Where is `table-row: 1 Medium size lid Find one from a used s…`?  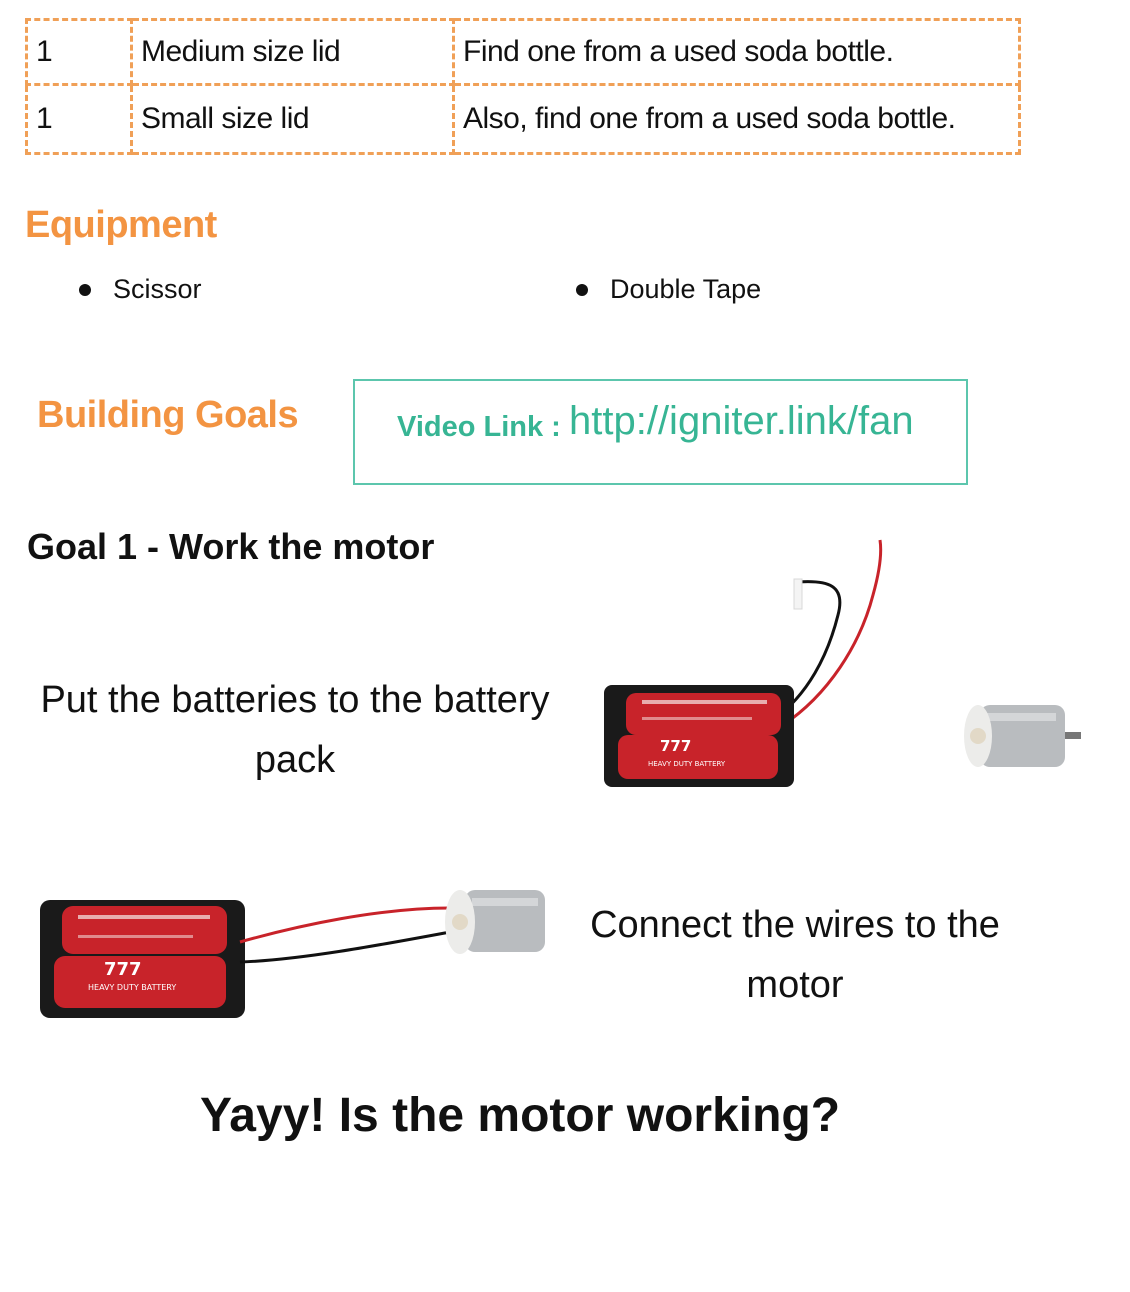
table-row: 1 Medium size lid Find one from a used s… is located at coordinates (523, 52).